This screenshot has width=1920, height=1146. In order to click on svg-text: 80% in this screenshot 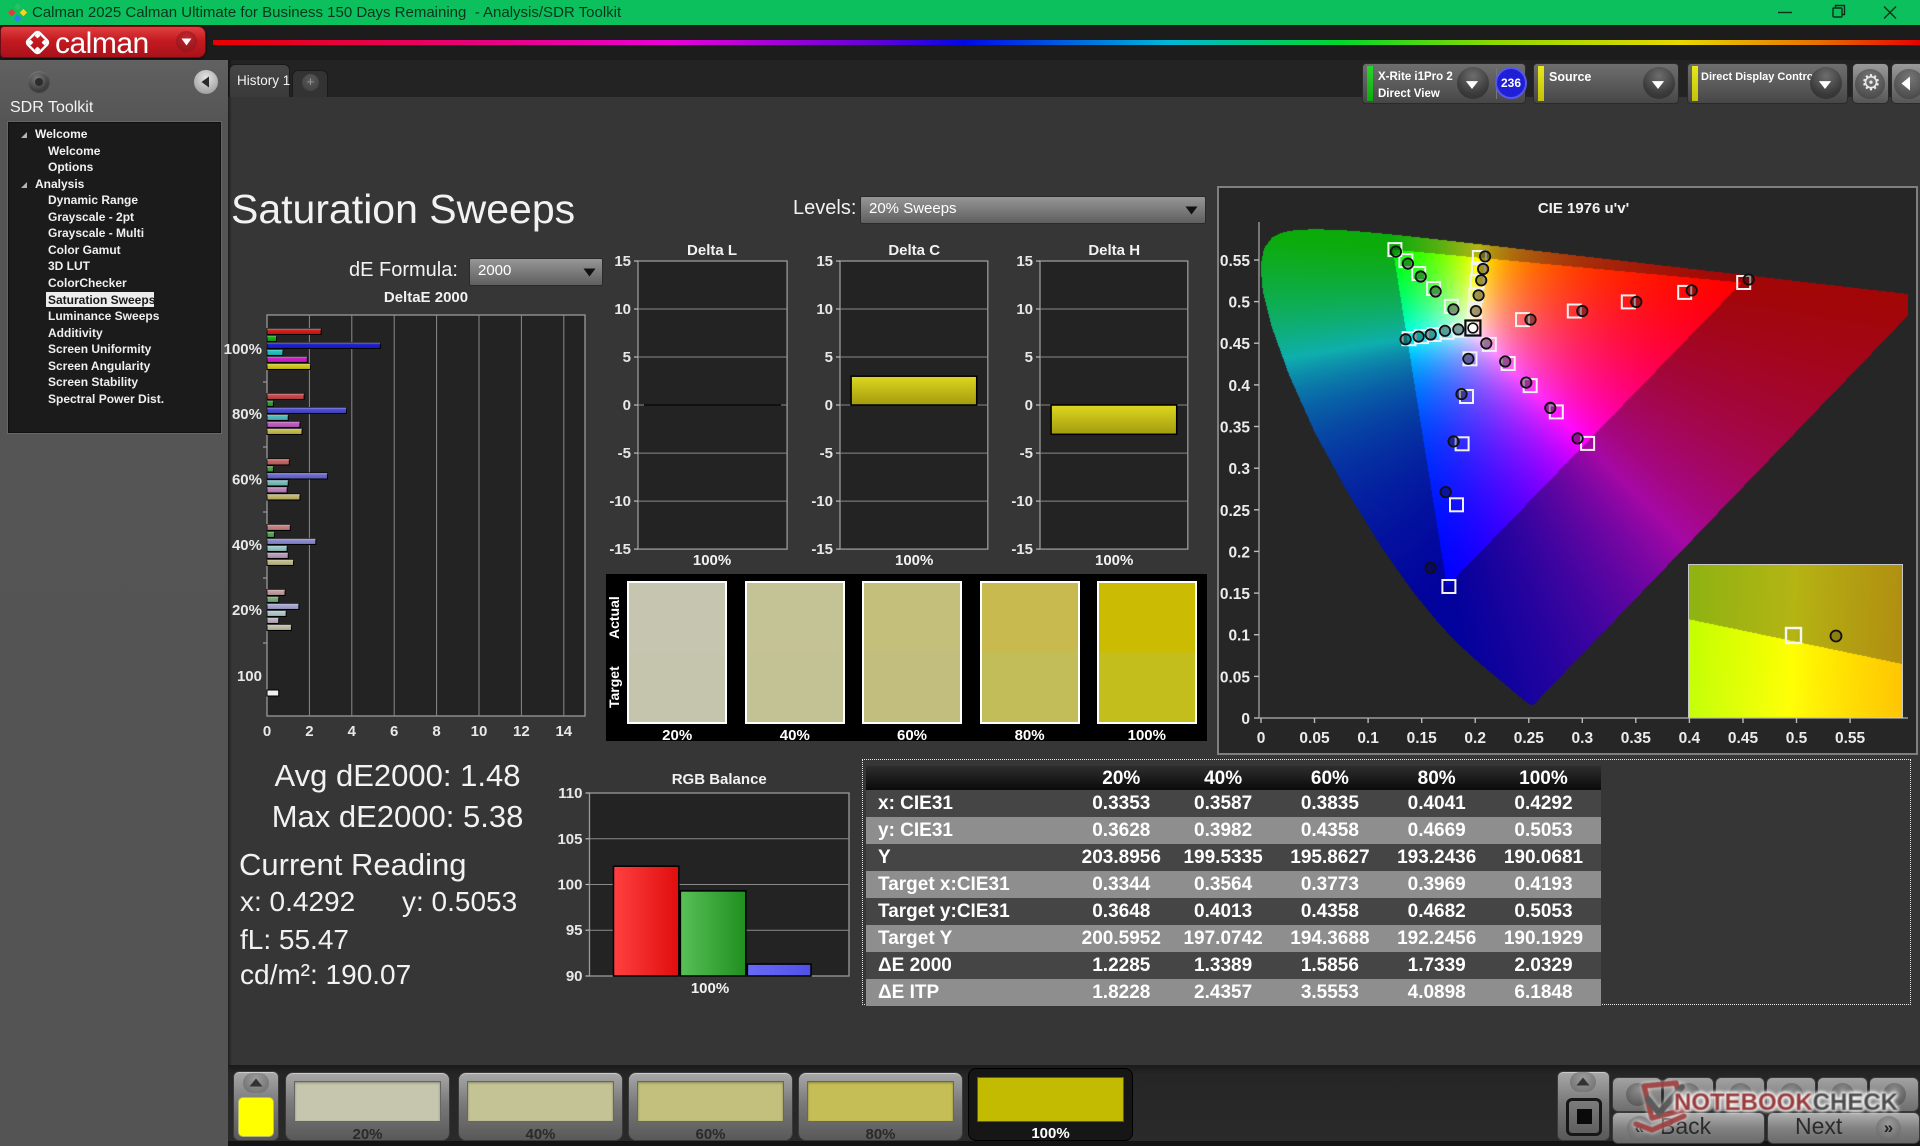, I will do `click(247, 414)`.